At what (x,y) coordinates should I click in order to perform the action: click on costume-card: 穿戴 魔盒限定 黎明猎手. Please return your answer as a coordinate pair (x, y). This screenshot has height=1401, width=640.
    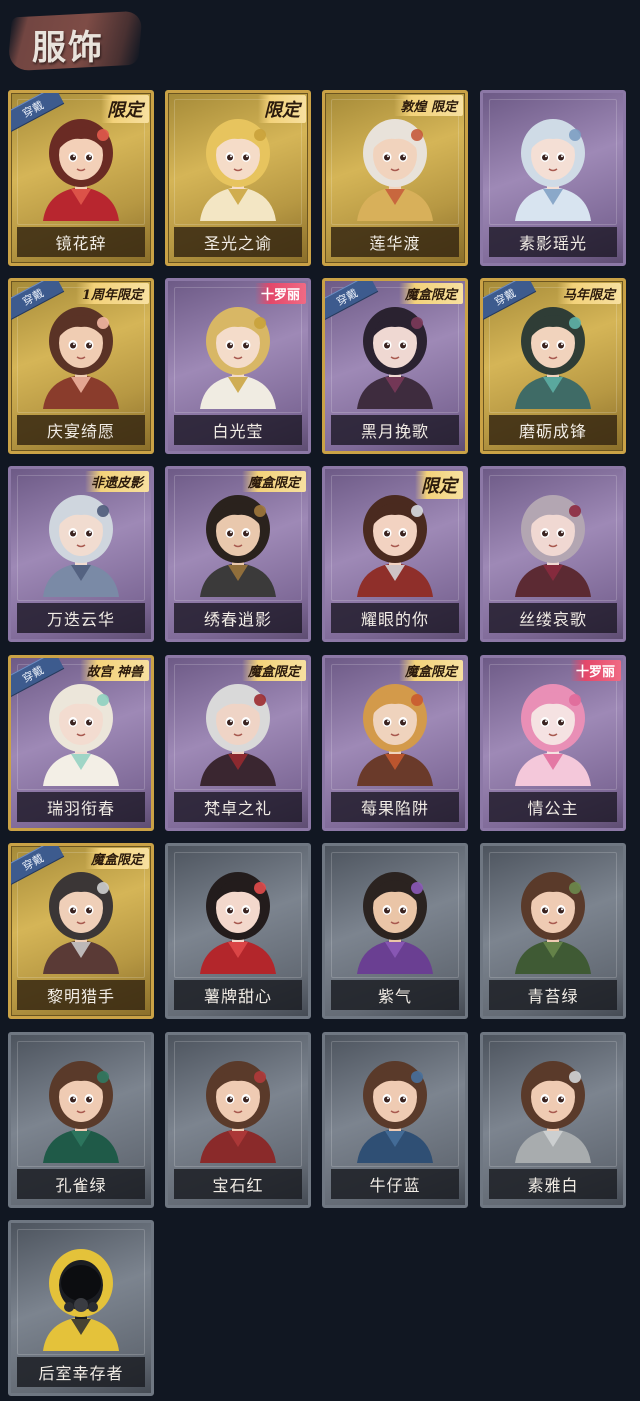
    Looking at the image, I should click on (81, 931).